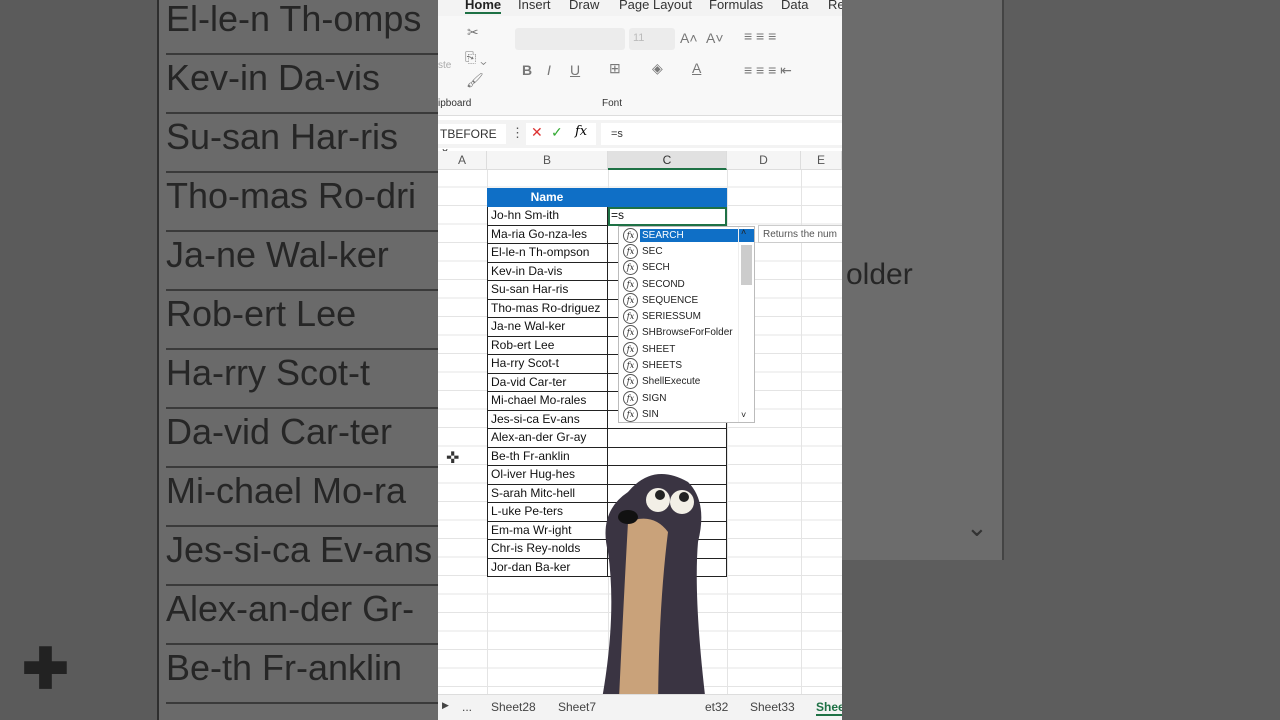 The width and height of the screenshot is (1280, 720). What do you see at coordinates (513, 707) in the screenshot?
I see `sheet-tab: Sheet28` at bounding box center [513, 707].